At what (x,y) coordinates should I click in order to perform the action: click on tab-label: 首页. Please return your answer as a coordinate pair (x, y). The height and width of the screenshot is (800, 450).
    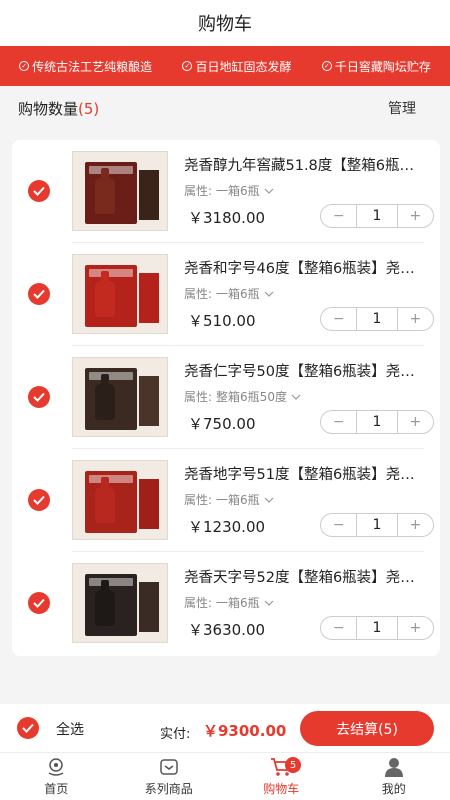
    Looking at the image, I should click on (56, 789).